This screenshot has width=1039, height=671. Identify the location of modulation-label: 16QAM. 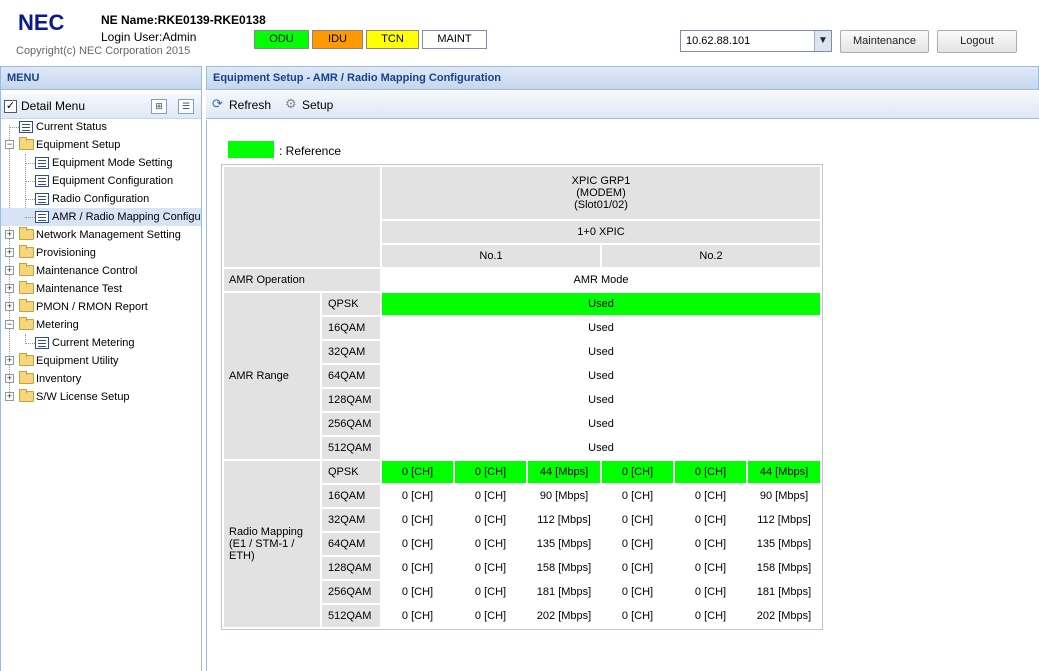
(351, 328).